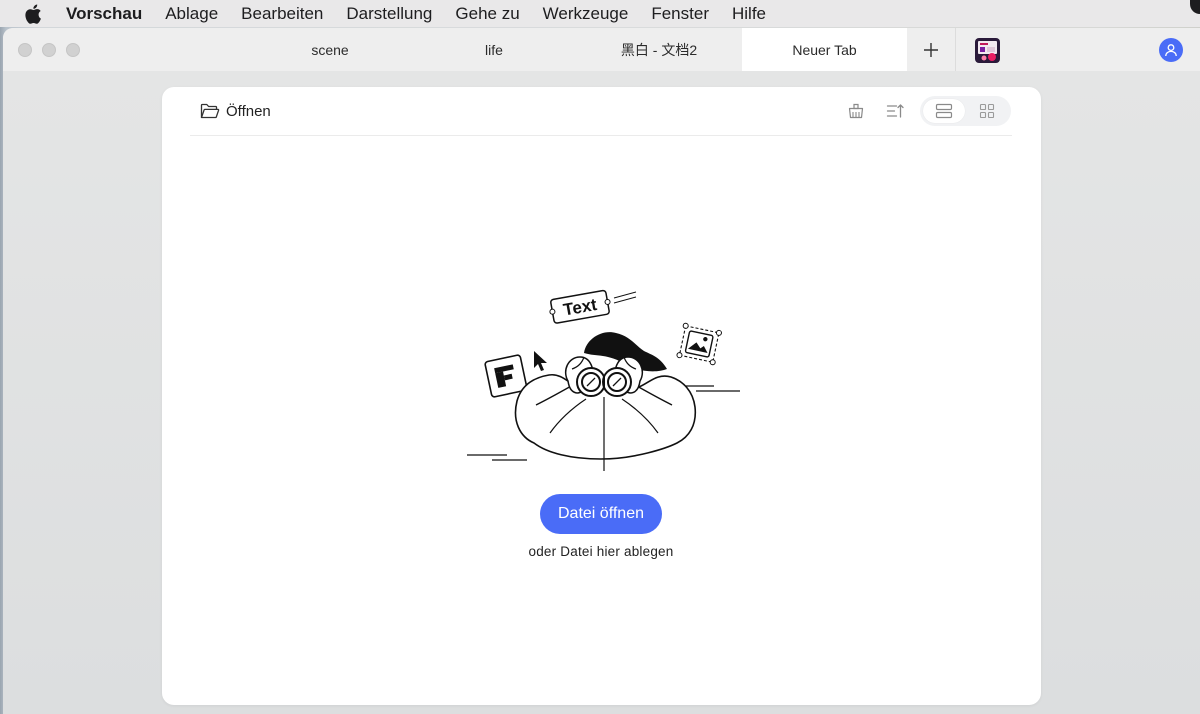  What do you see at coordinates (494, 49) in the screenshot?
I see `tab-life: life` at bounding box center [494, 49].